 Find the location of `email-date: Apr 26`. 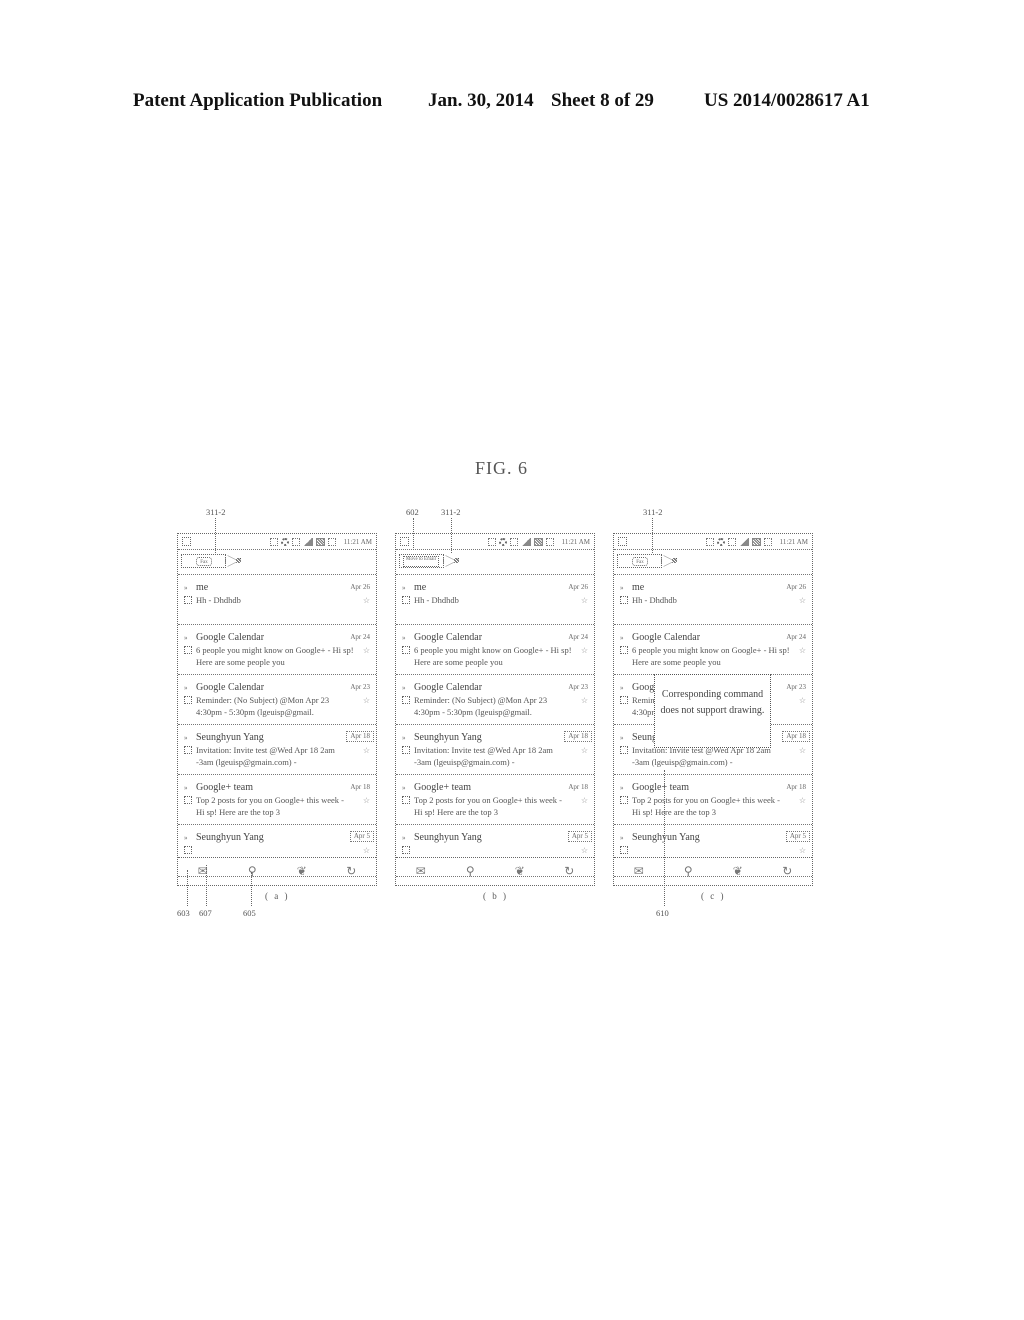

email-date: Apr 26 is located at coordinates (796, 587).